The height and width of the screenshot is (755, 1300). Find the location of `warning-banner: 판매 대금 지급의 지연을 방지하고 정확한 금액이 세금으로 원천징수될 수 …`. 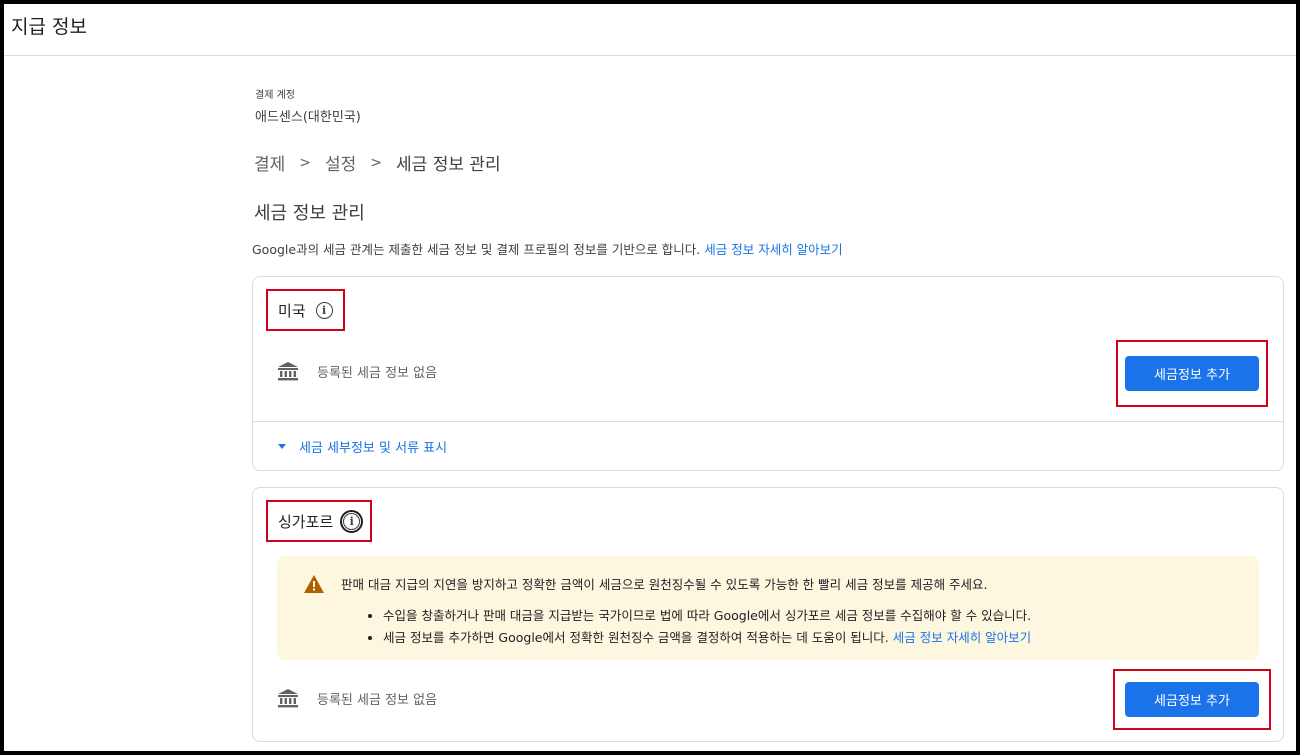

warning-banner: 판매 대금 지급의 지연을 방지하고 정확한 금액이 세금으로 원천징수될 수 … is located at coordinates (768, 608).